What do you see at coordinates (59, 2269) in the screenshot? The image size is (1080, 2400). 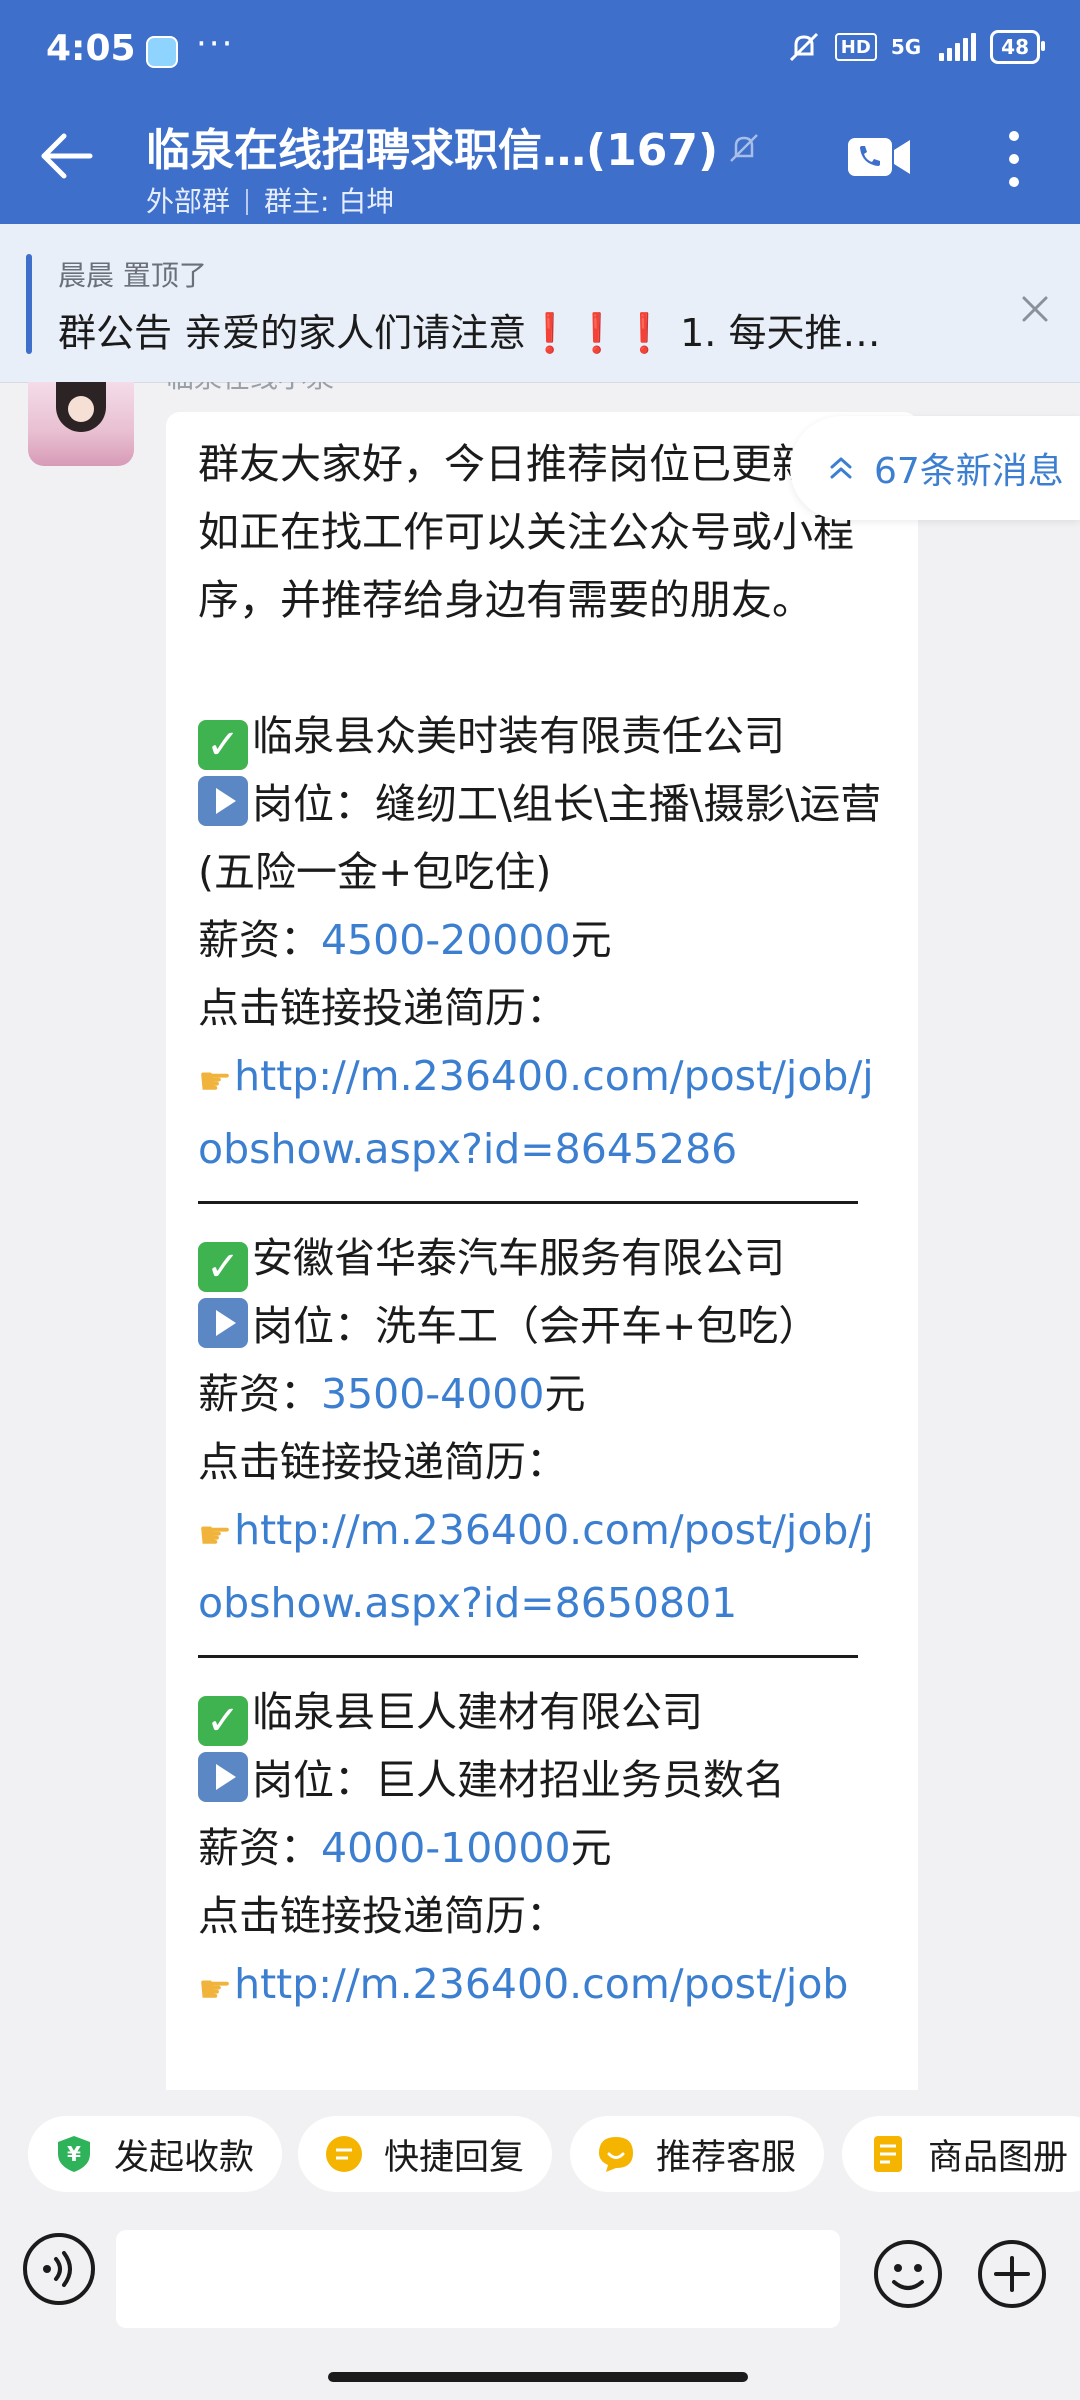 I see `voice-input-icon` at bounding box center [59, 2269].